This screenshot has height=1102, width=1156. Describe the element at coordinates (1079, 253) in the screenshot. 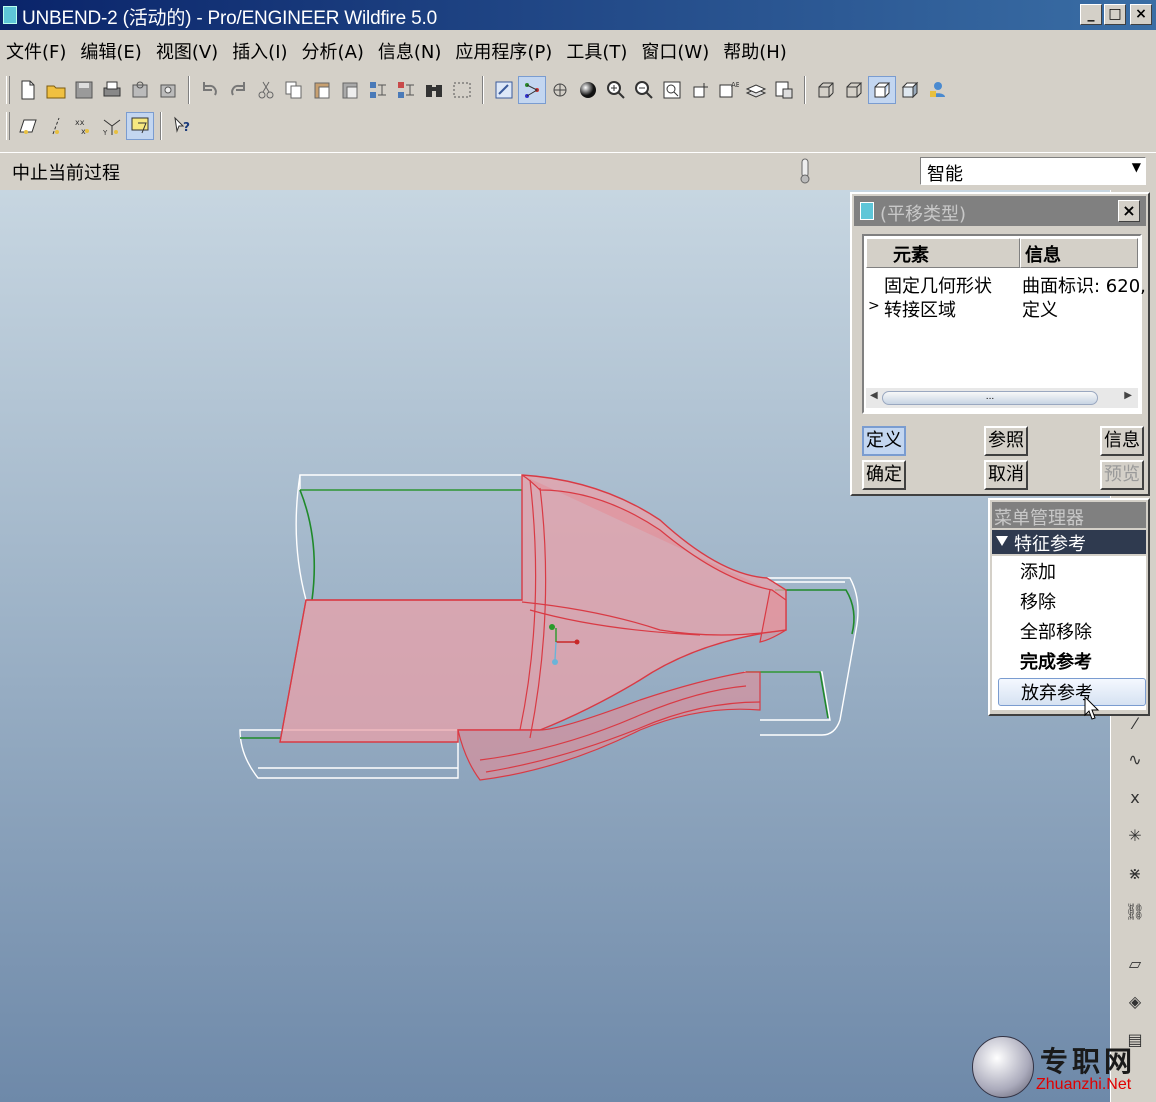

I see `column-header-info: 信息` at that location.